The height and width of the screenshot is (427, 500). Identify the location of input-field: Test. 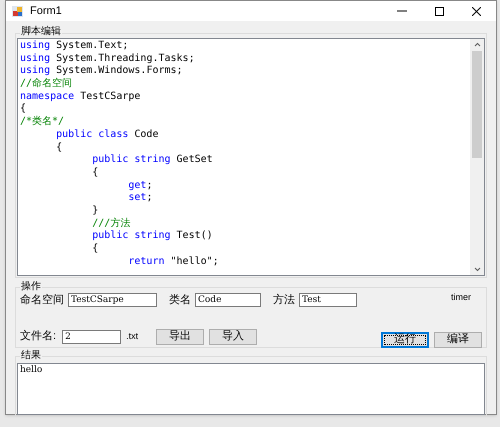
(328, 300).